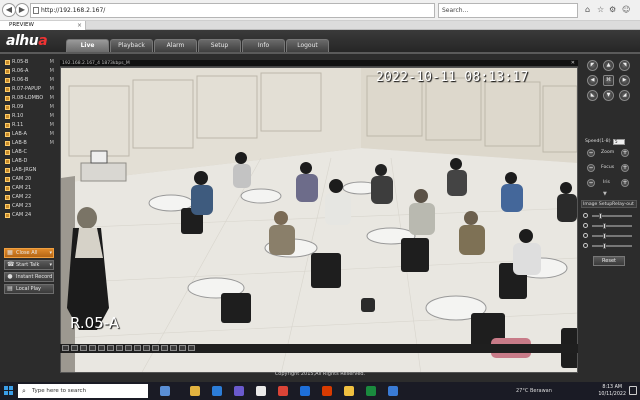 The image size is (640, 400). Describe the element at coordinates (83, 348) in the screenshot. I see `layout-9-icon` at that location.